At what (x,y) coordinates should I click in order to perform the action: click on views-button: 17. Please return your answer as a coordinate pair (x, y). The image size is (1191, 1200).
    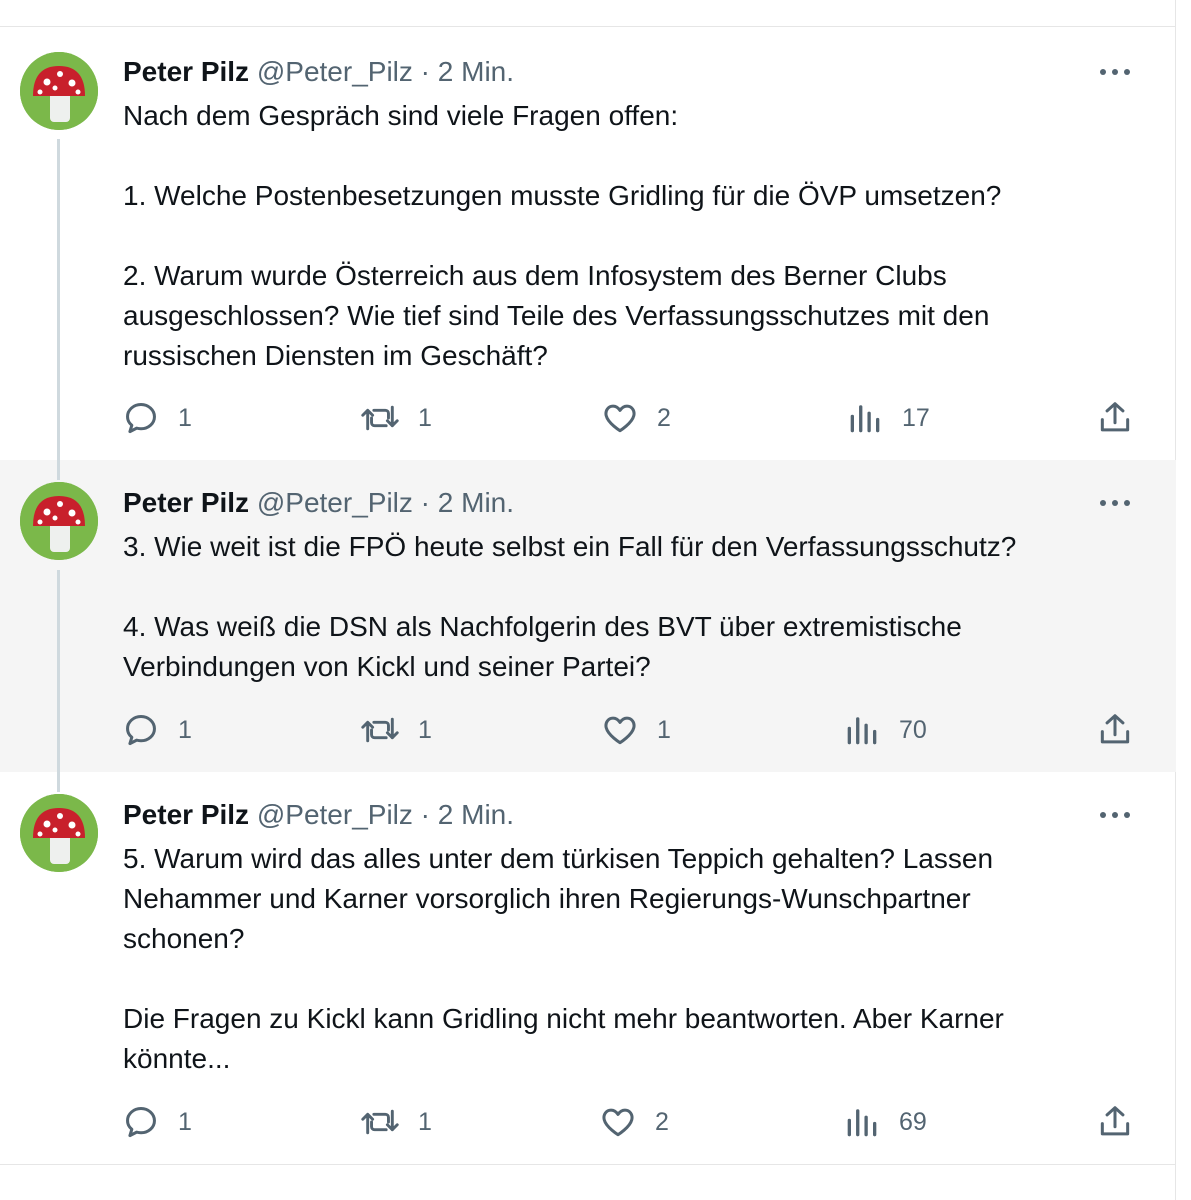
    Looking at the image, I should click on (888, 418).